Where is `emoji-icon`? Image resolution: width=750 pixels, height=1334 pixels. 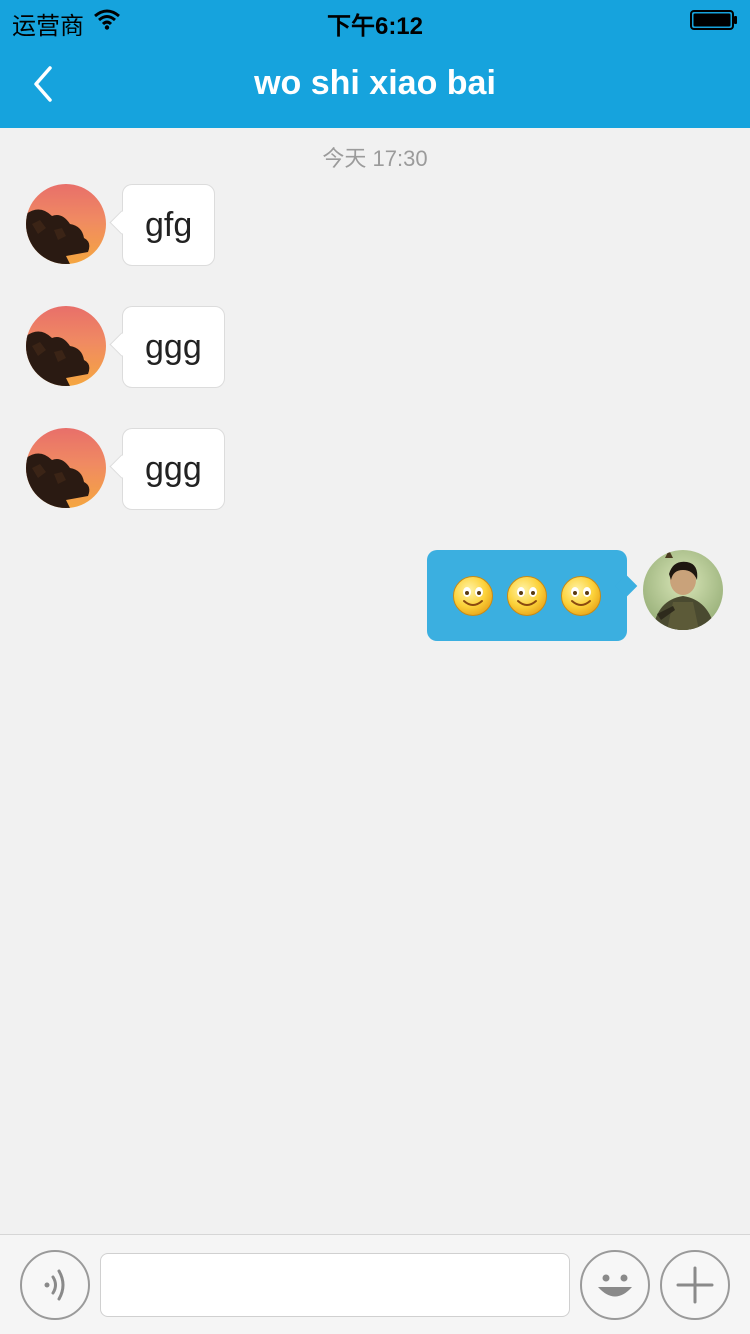 emoji-icon is located at coordinates (615, 1285).